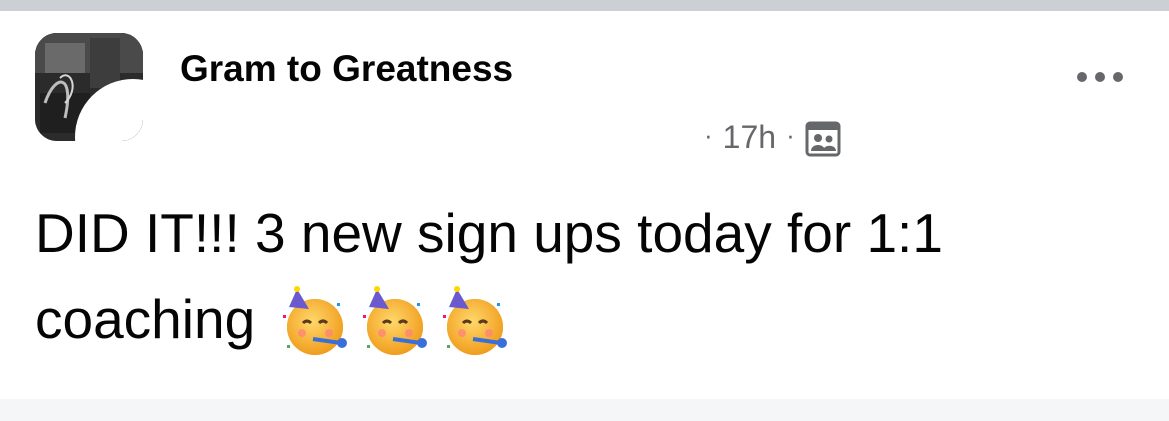 The height and width of the screenshot is (421, 1169). What do you see at coordinates (489, 233) in the screenshot?
I see `post-text-line: DID IT!!! 3 new sign ups today for 1:1` at bounding box center [489, 233].